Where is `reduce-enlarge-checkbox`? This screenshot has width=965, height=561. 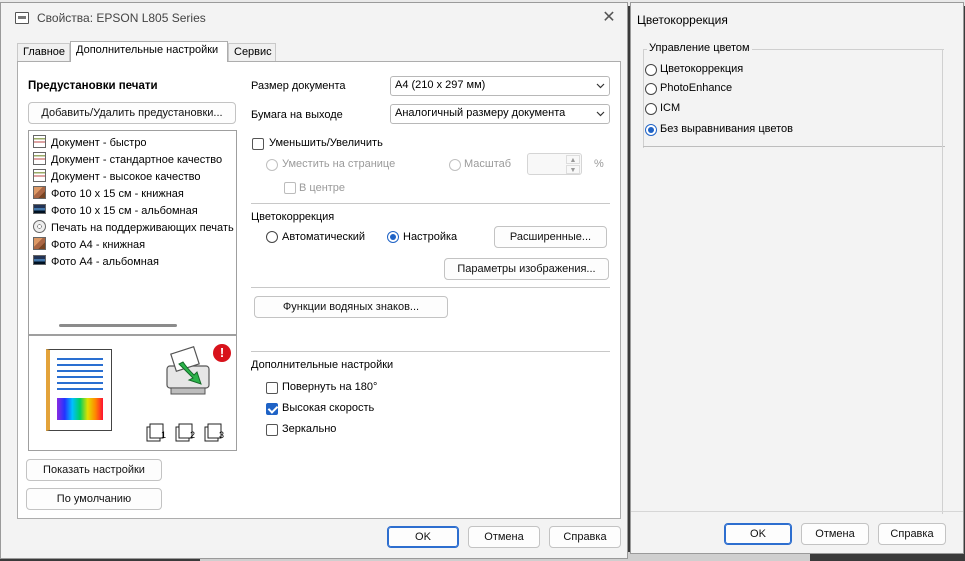
reduce-enlarge-checkbox is located at coordinates (258, 144).